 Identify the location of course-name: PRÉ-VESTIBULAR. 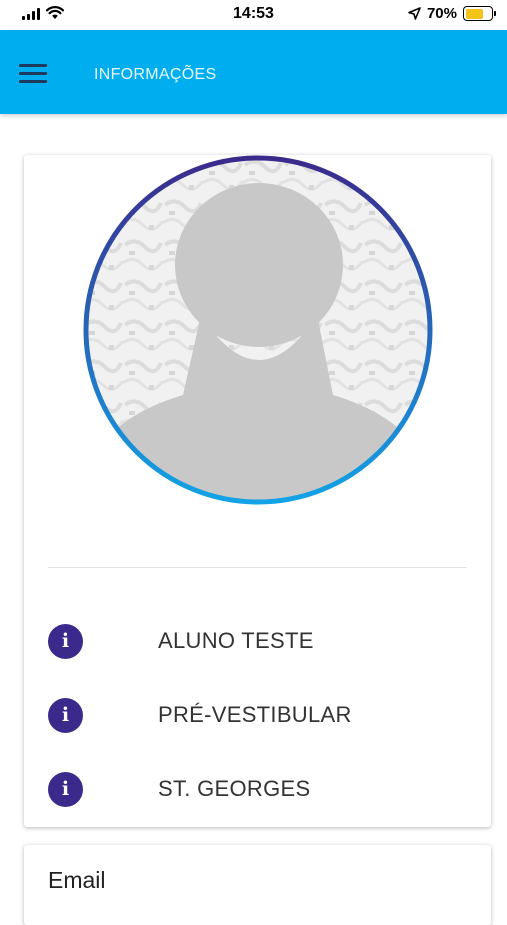
(255, 714).